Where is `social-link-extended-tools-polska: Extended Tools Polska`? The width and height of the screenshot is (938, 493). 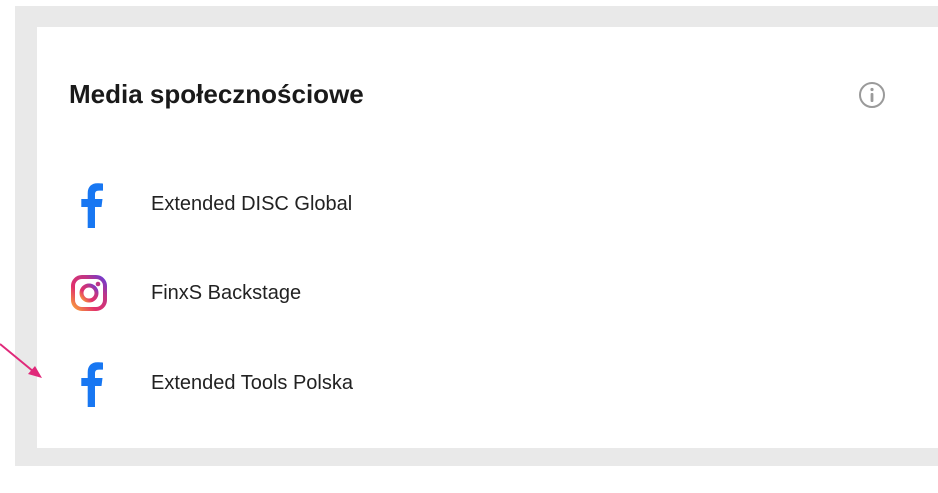
social-link-extended-tools-polska: Extended Tools Polska is located at coordinates (277, 383).